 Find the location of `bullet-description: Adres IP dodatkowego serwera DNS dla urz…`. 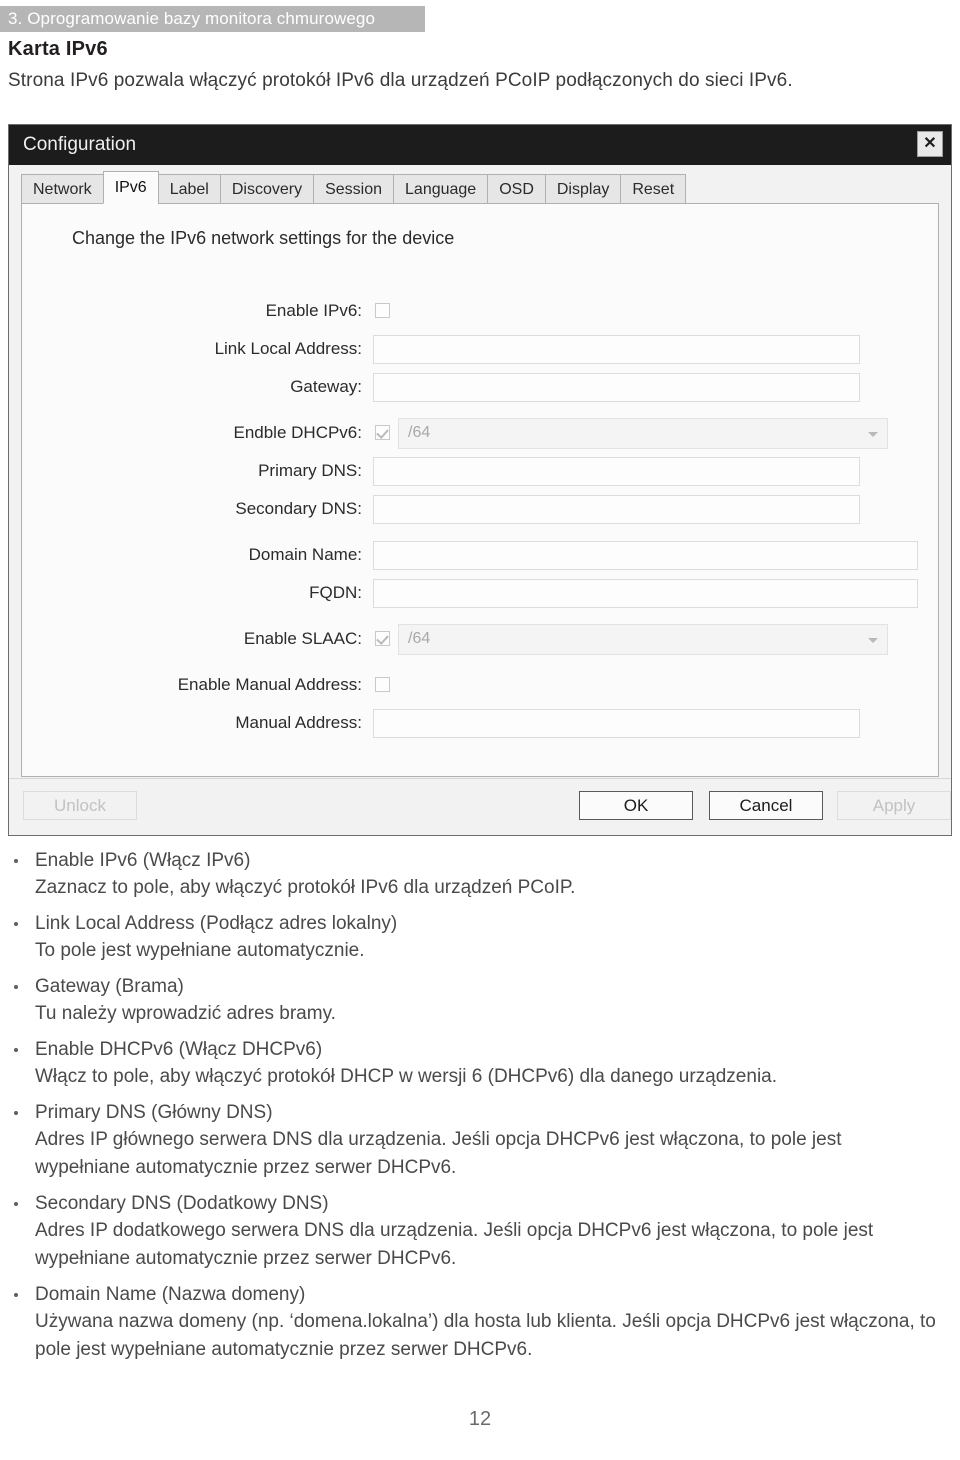

bullet-description: Adres IP dodatkowego serwera DNS dla urz… is located at coordinates (454, 1244).